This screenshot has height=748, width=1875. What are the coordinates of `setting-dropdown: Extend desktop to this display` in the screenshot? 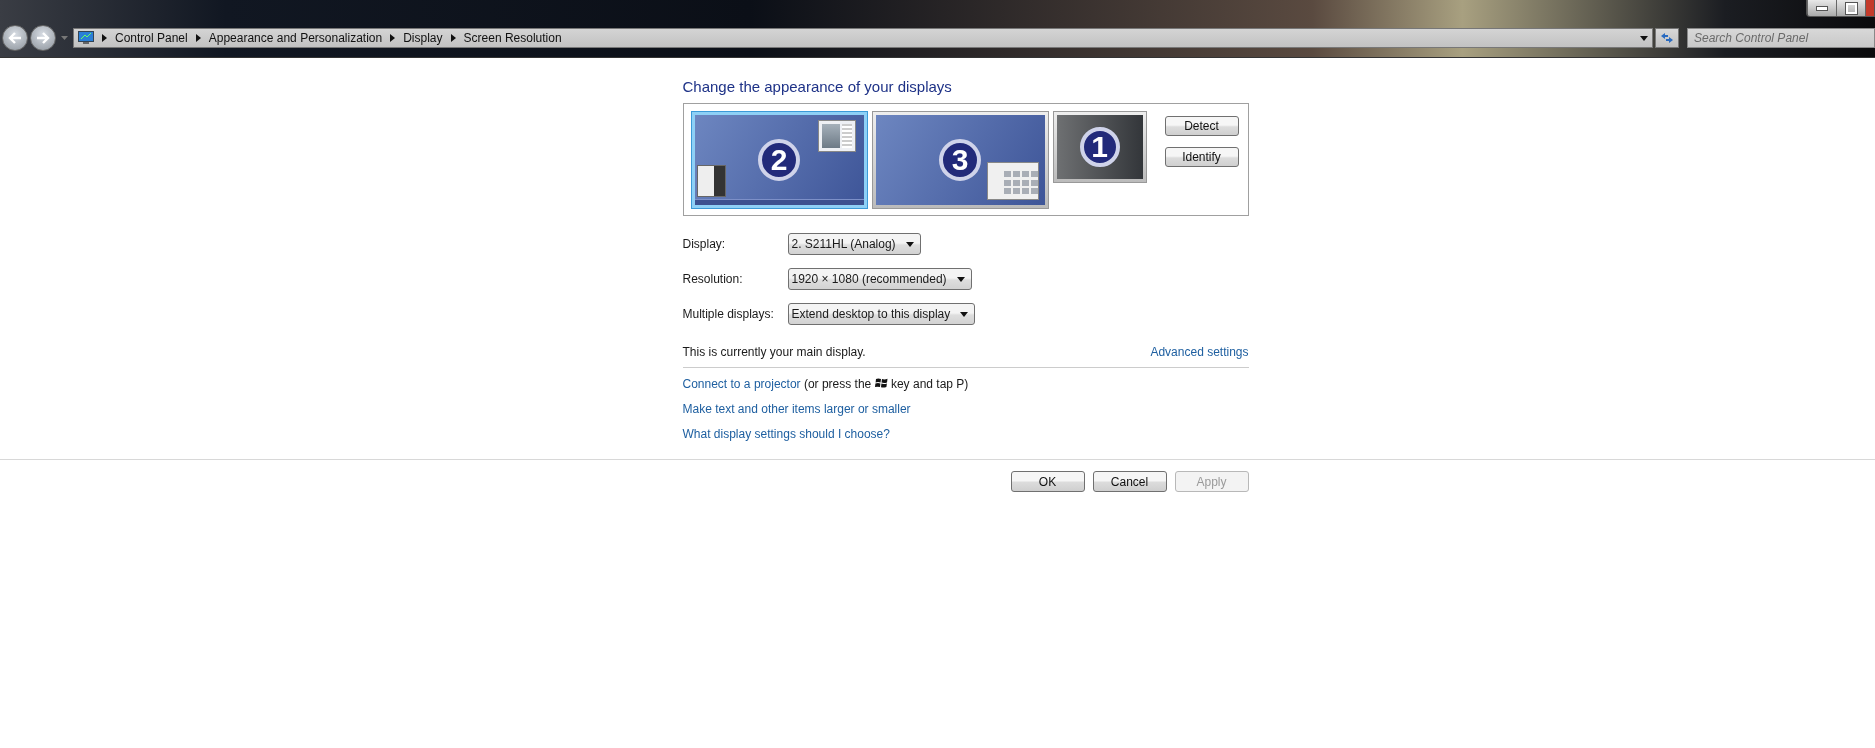 It's located at (881, 314).